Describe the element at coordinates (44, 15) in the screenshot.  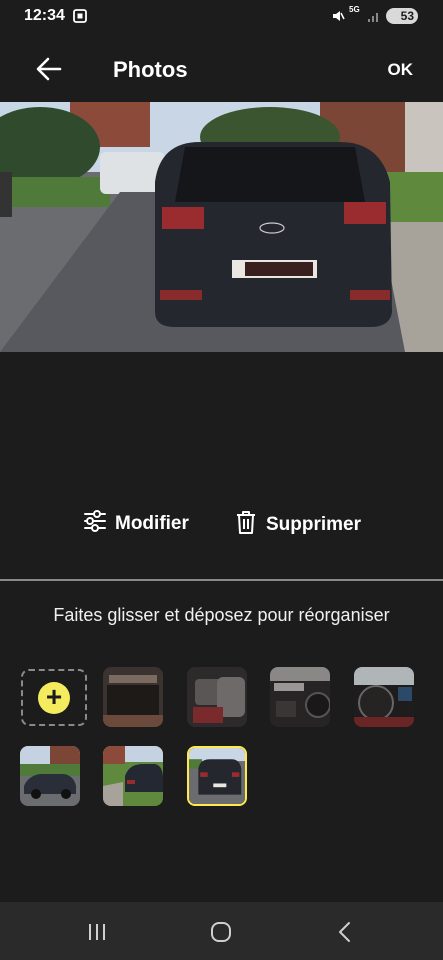
I see `status-time: 12:34` at that location.